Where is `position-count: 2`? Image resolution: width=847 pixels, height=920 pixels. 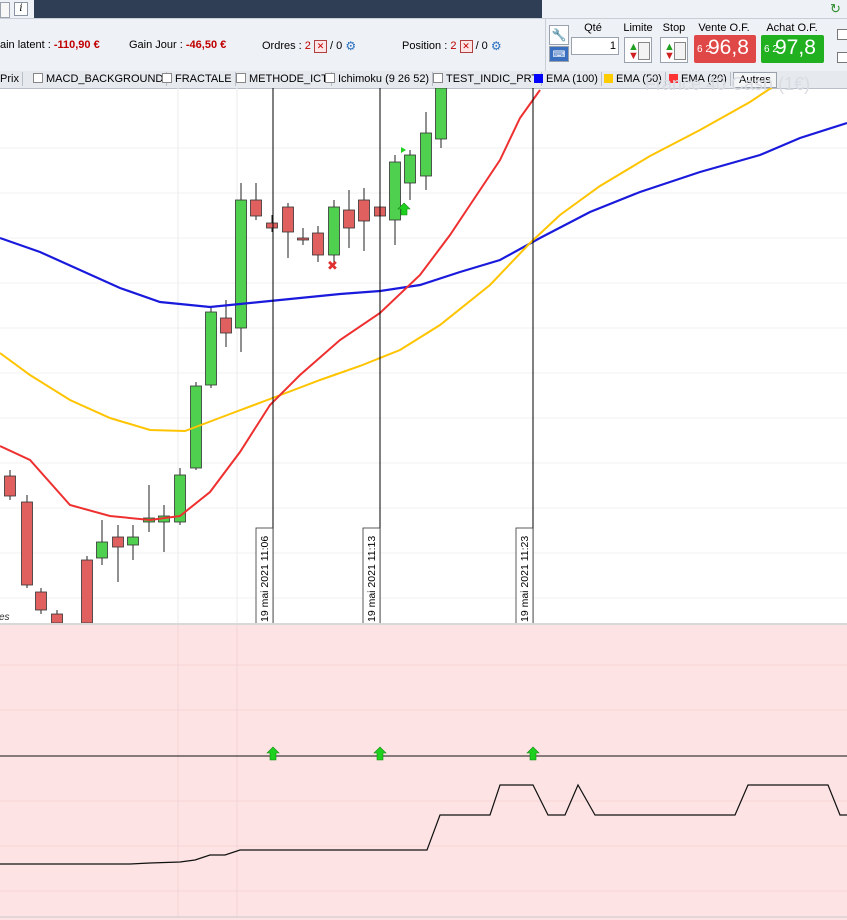
position-count: 2 is located at coordinates (453, 46).